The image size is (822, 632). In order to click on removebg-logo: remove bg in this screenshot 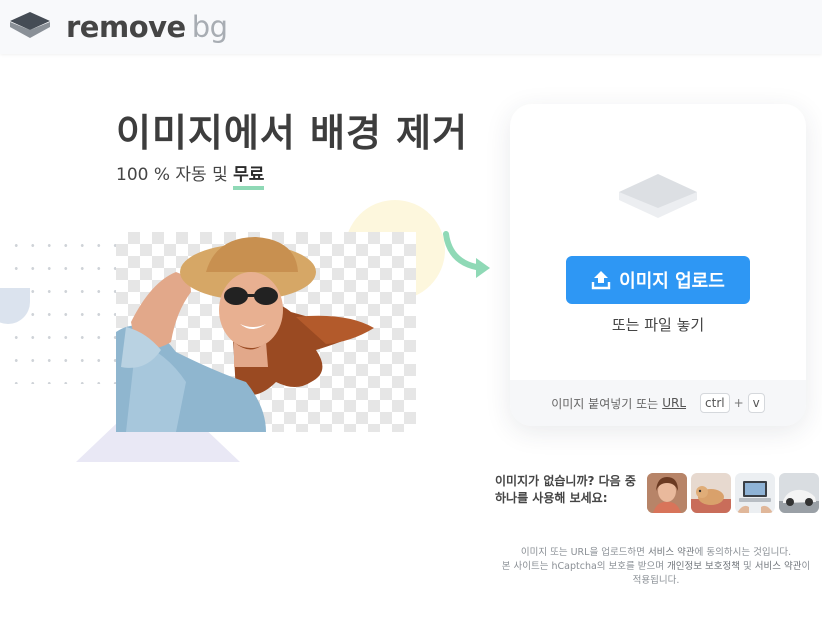, I will do `click(118, 27)`.